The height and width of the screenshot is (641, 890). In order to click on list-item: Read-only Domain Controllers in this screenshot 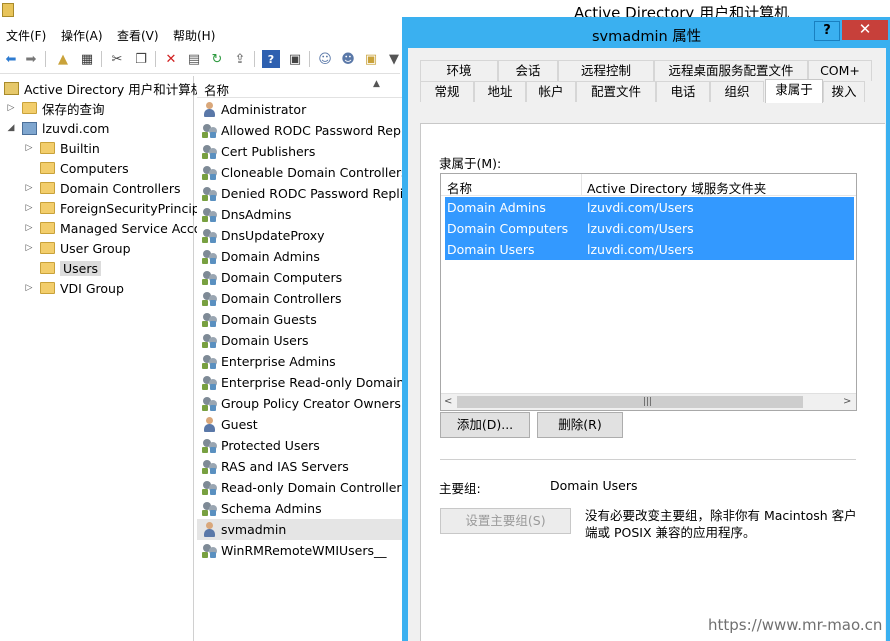, I will do `click(300, 487)`.